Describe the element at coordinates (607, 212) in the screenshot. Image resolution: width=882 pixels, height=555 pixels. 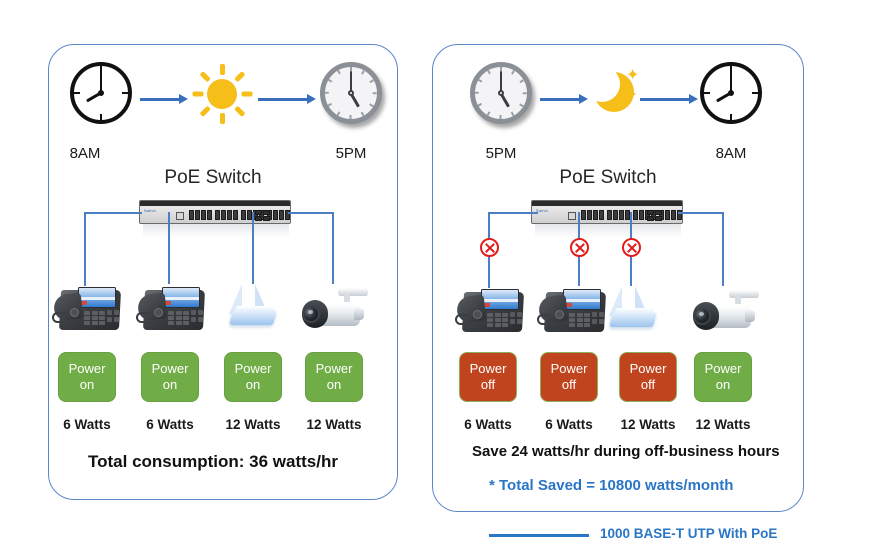
I see `poe-switch-night: Switch` at that location.